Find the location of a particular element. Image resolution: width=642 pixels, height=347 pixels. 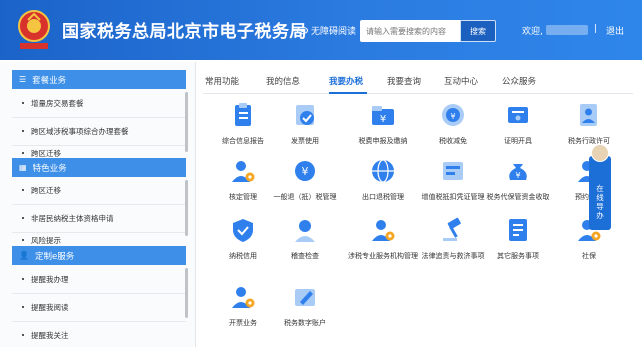

service-item: 税务数字账户 is located at coordinates (305, 306).